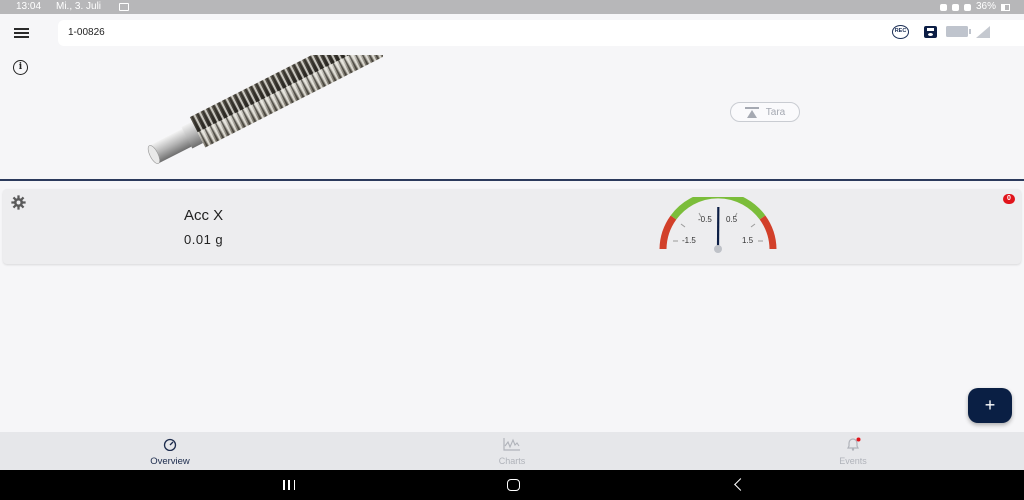 This screenshot has height=500, width=1024. What do you see at coordinates (732, 219) in the screenshot?
I see `gauge-label-pos-0-5: 0.5` at bounding box center [732, 219].